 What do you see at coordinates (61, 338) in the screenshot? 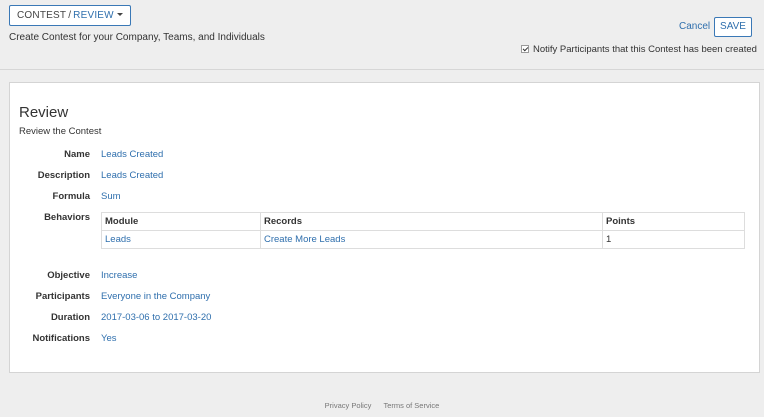
I see `field-label: Notifications` at bounding box center [61, 338].